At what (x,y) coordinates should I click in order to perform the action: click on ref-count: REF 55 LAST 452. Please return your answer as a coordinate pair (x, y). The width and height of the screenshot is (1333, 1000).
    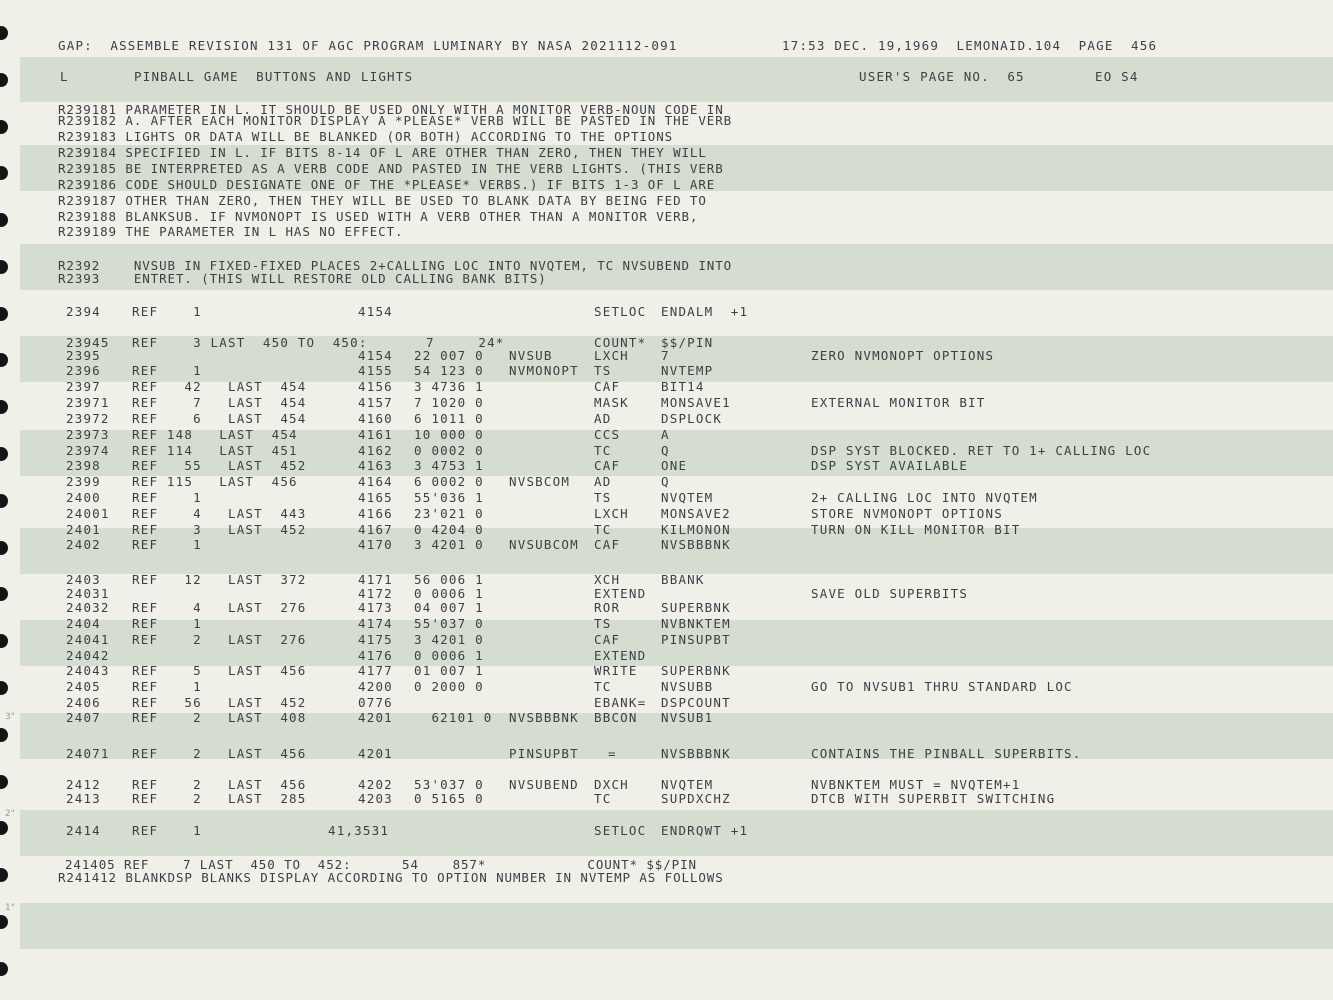
    Looking at the image, I should click on (219, 465).